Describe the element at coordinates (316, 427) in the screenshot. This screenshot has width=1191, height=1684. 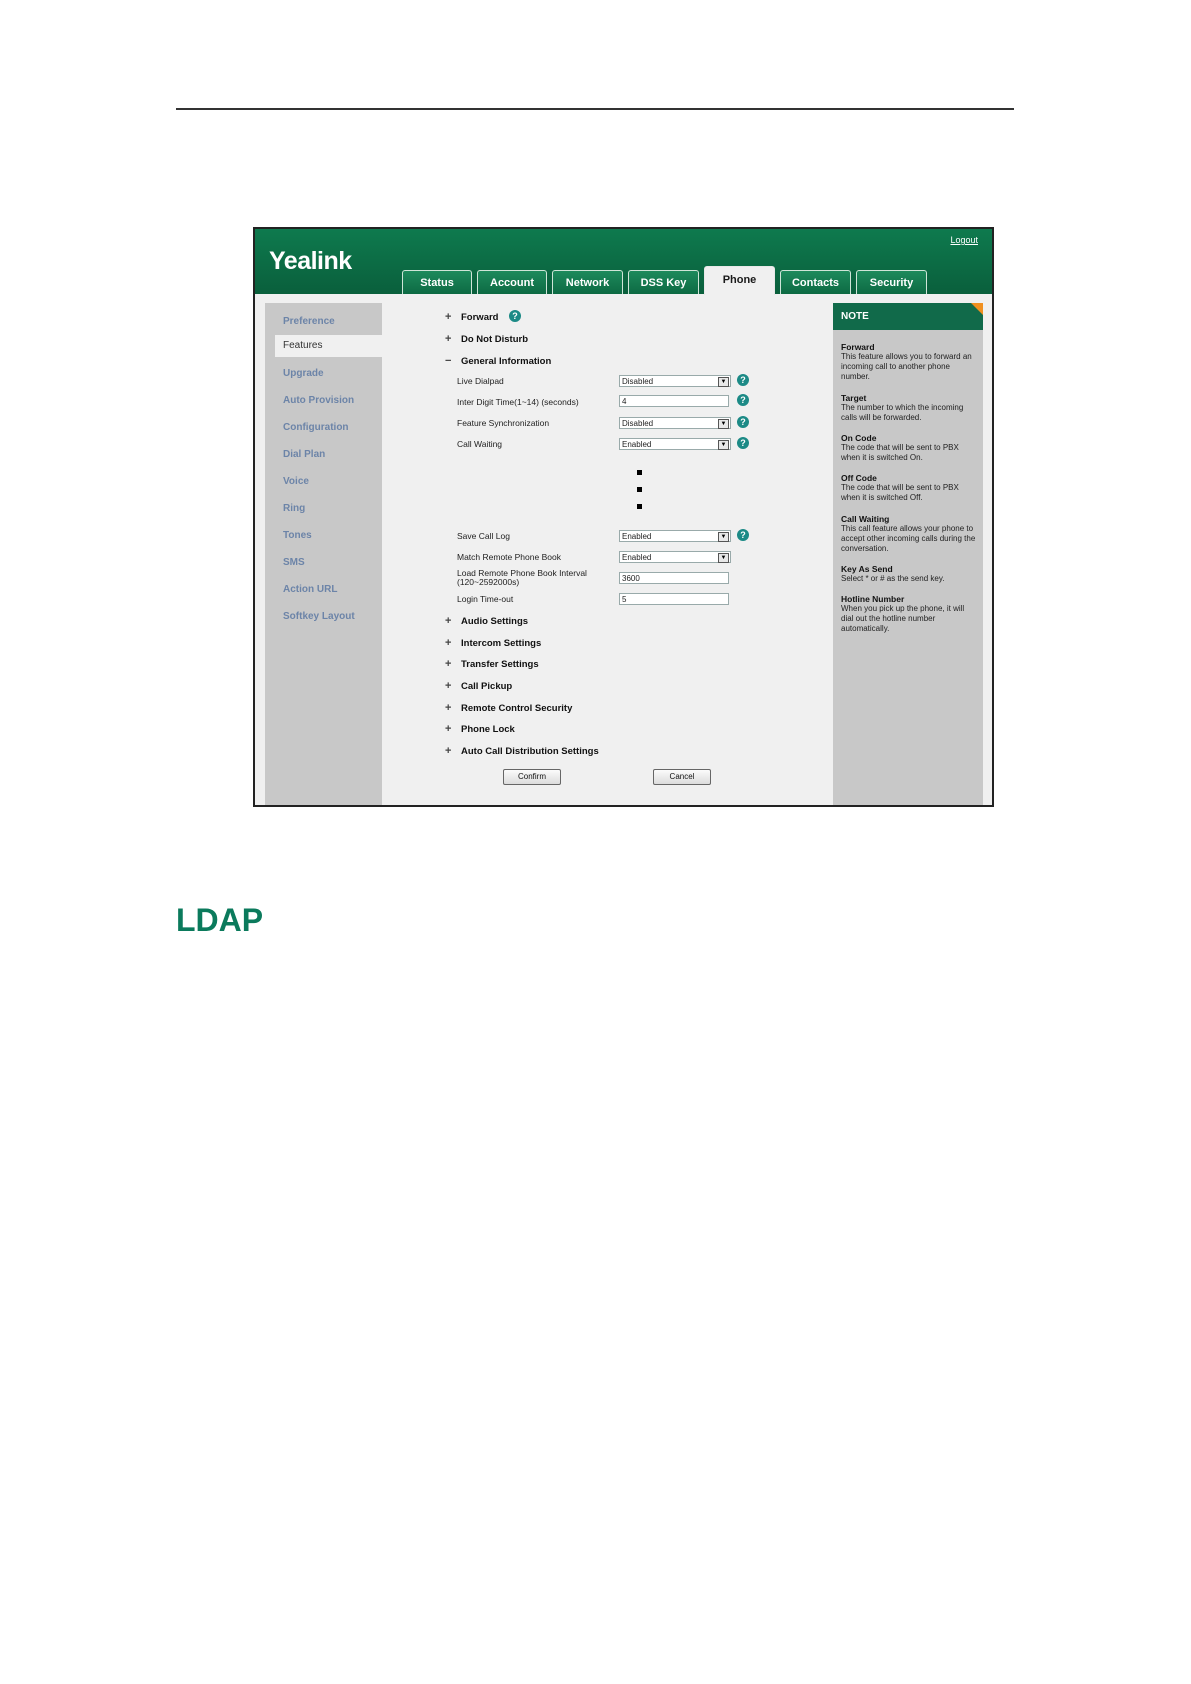
I see `sidebar-item-configuration: Configuration` at that location.